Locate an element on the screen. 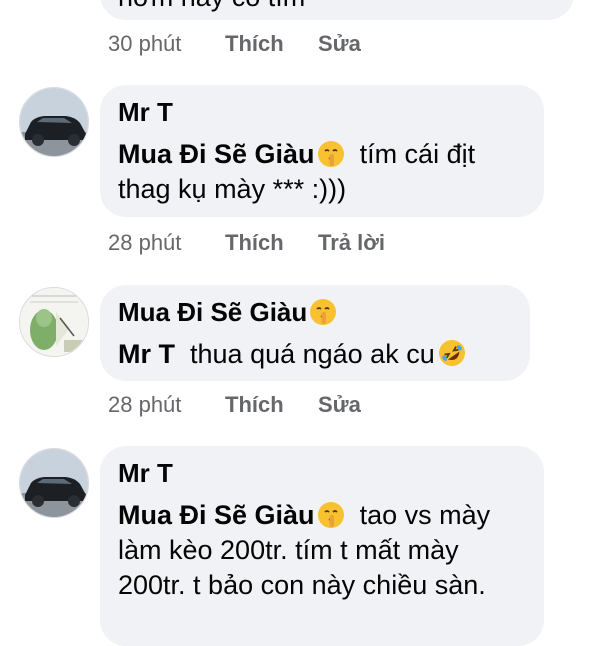 The image size is (600, 646). comment-text: hơm nay có tím is located at coordinates (339, 7).